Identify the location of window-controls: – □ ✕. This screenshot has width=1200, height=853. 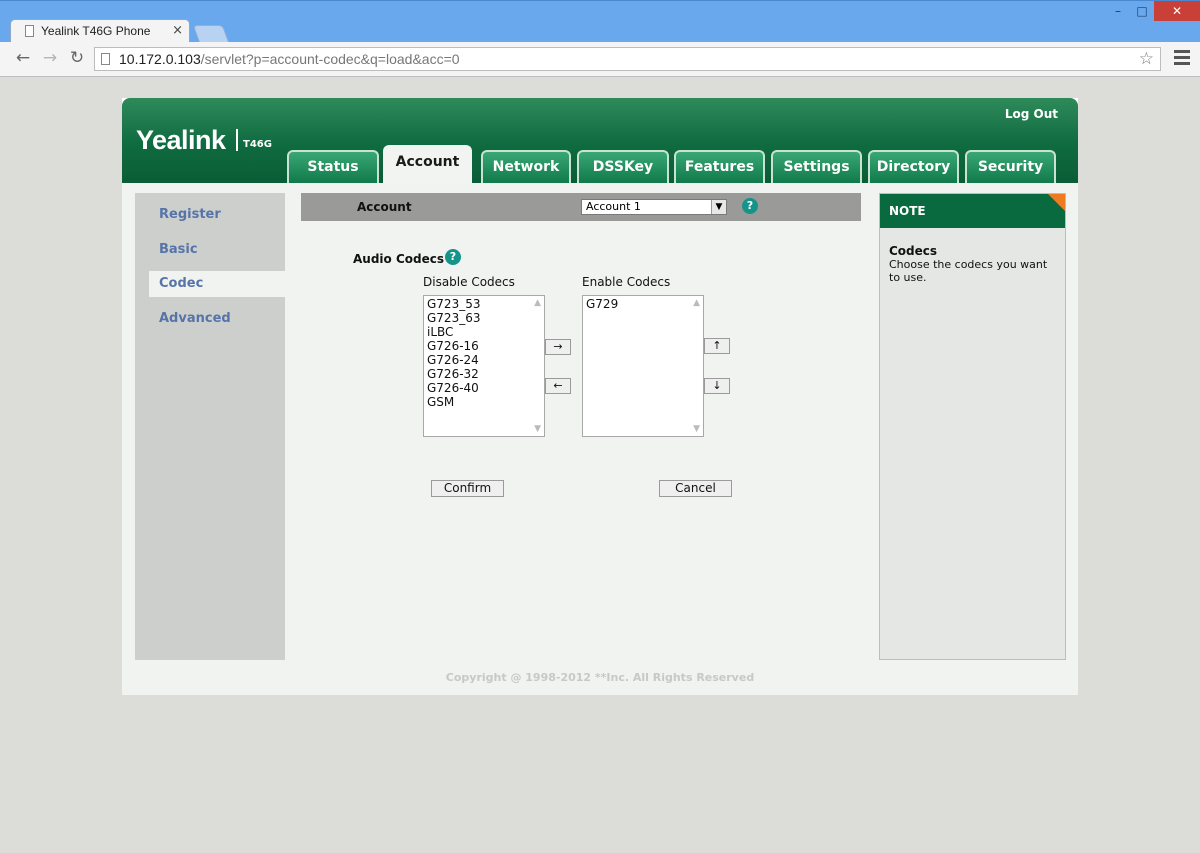
(1153, 11).